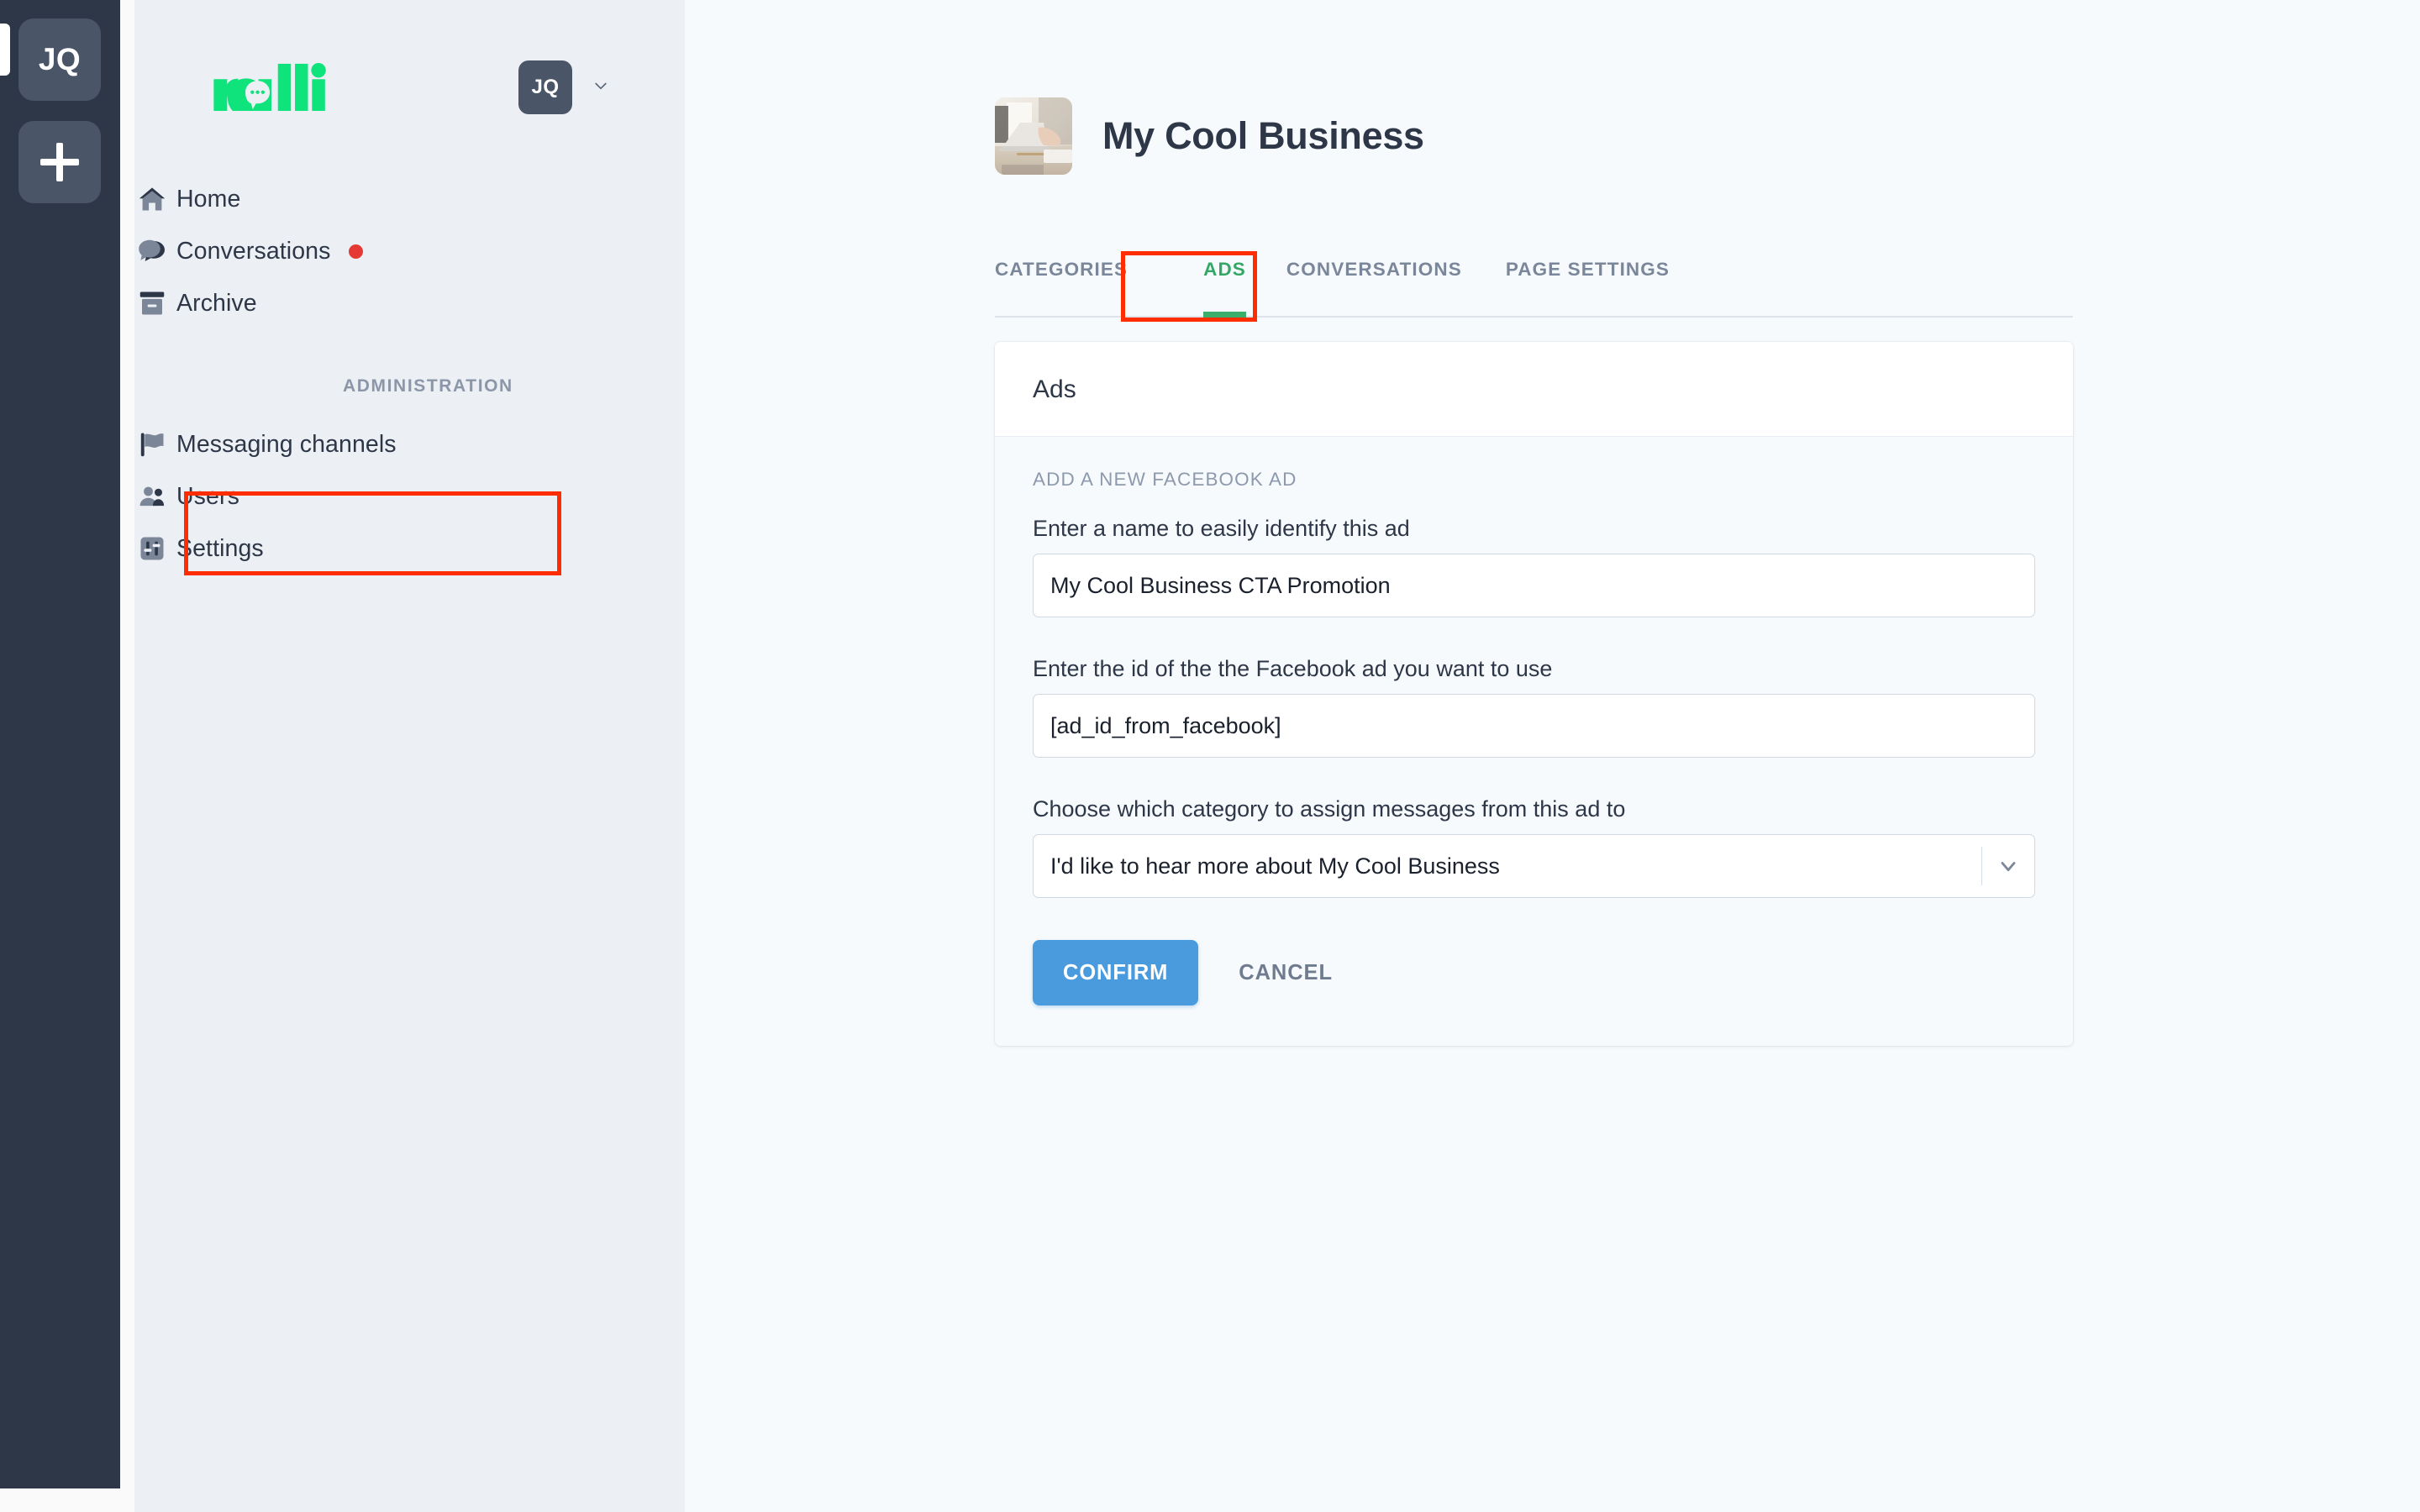 The width and height of the screenshot is (2420, 1512). What do you see at coordinates (1534, 726) in the screenshot?
I see `ad-id-input: [ad_id_from_facebook]` at bounding box center [1534, 726].